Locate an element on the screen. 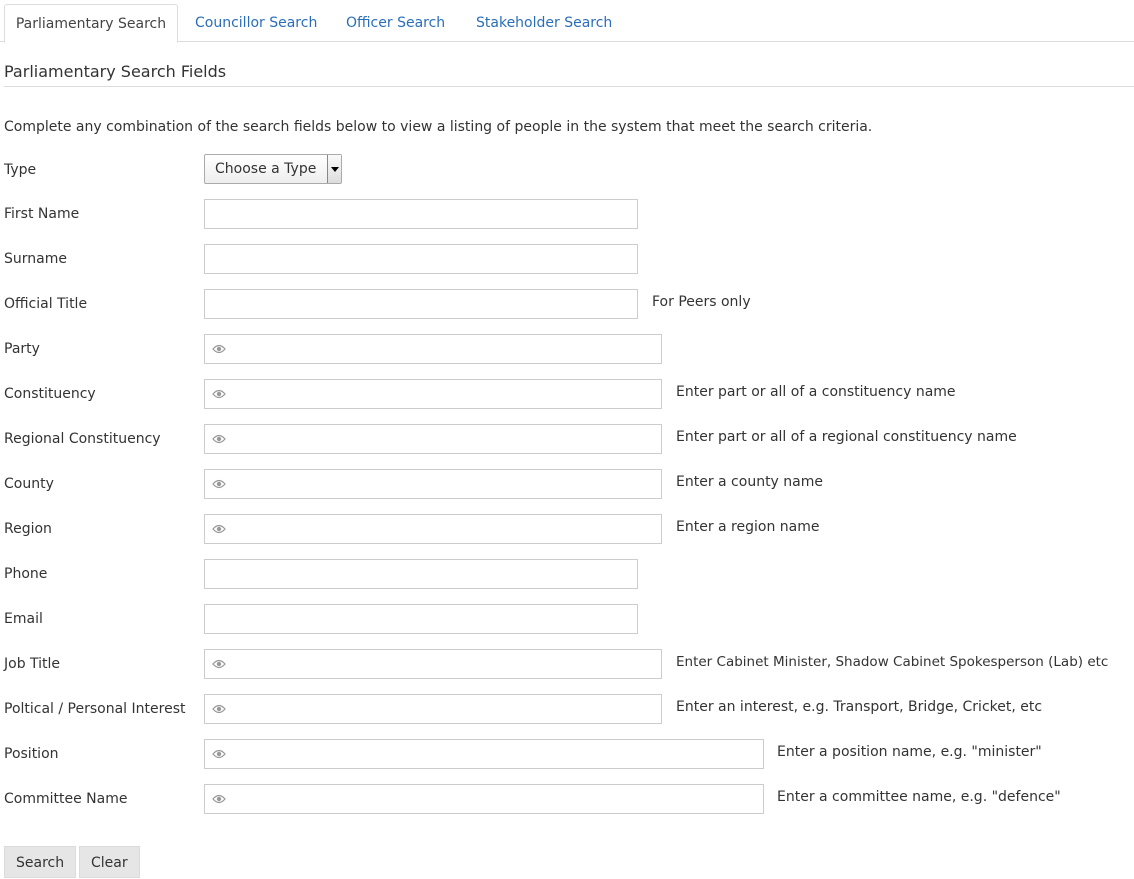 The image size is (1134, 879). region-label: Region is located at coordinates (28, 529).